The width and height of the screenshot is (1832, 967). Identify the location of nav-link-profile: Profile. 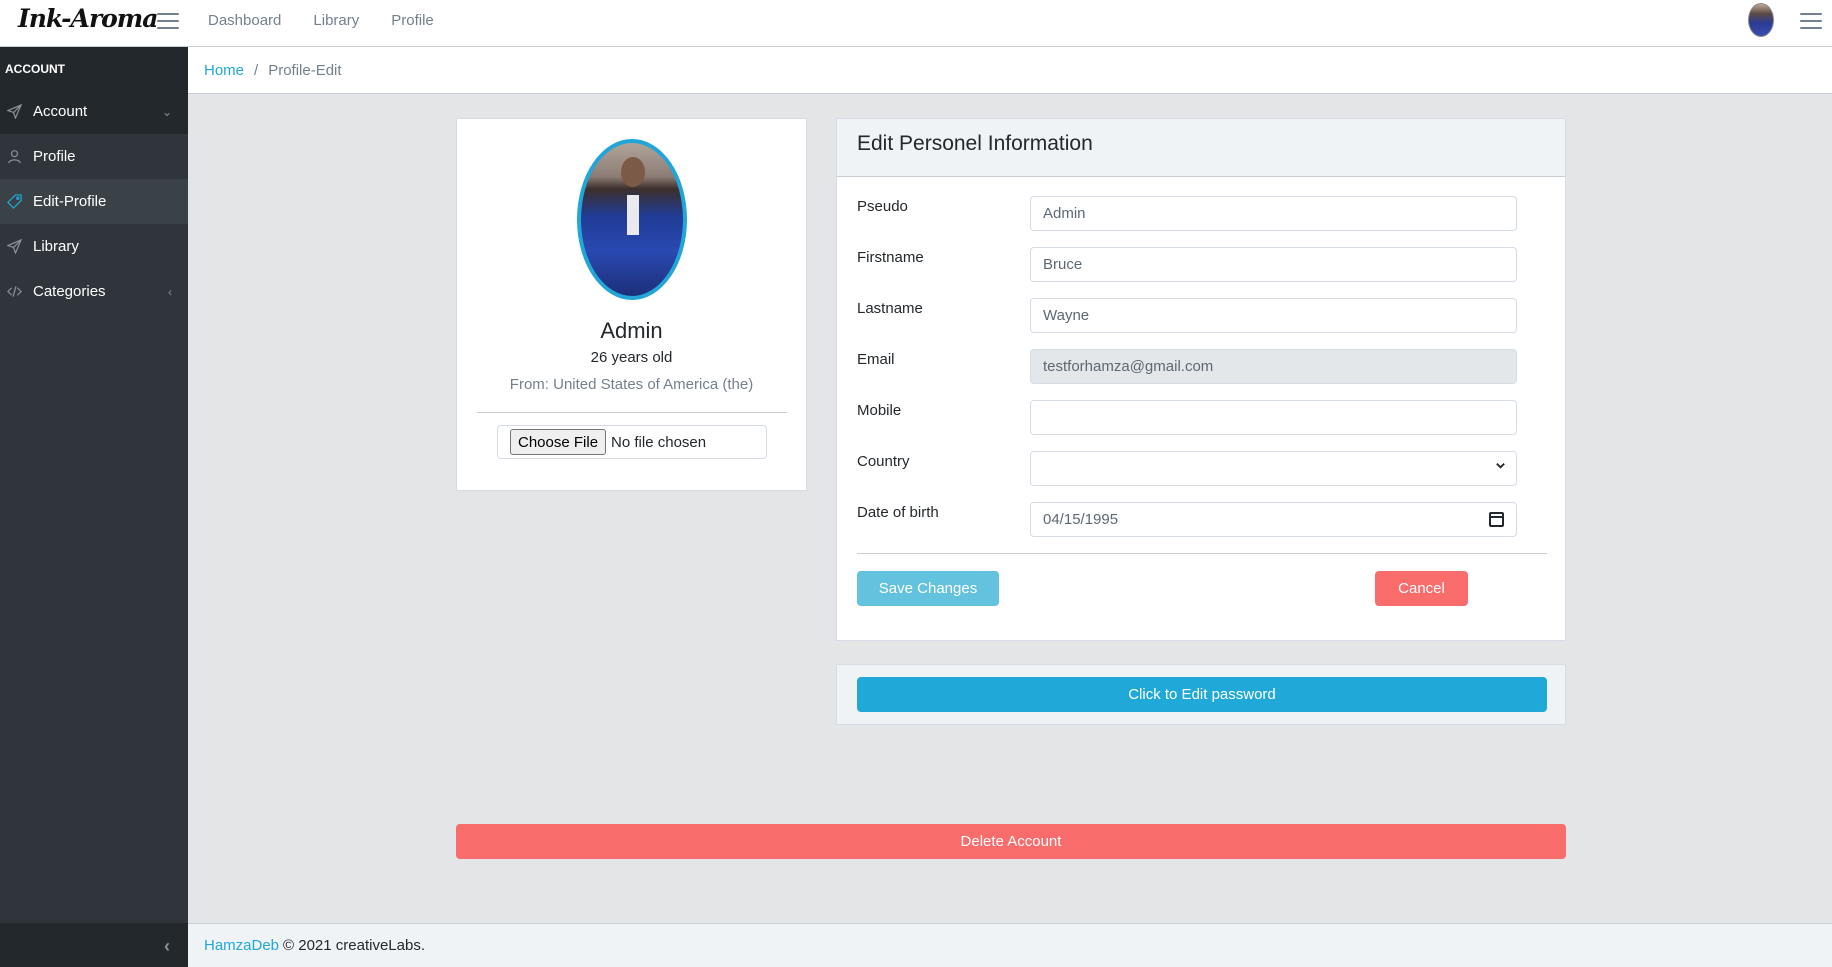
(412, 20).